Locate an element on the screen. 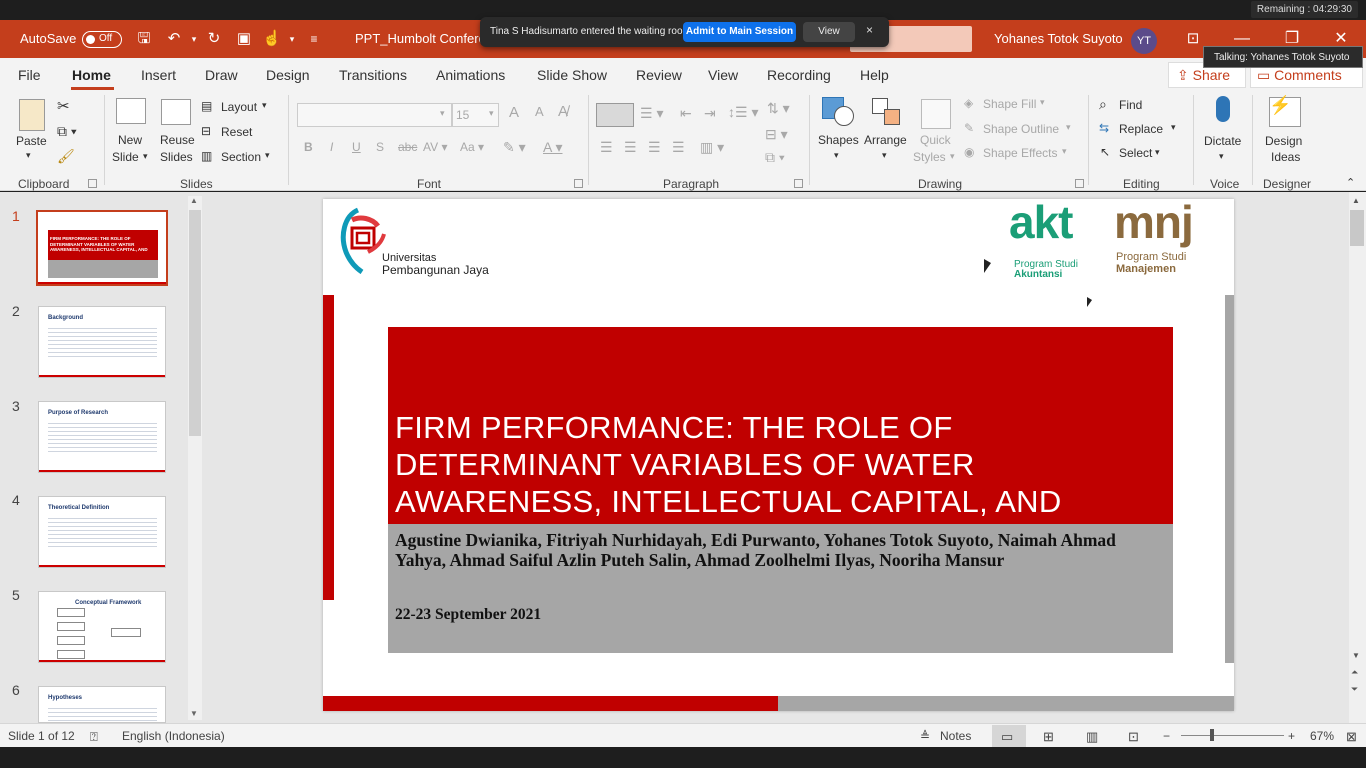  select-dropdown-icon: ▾ is located at coordinates (1157, 152).